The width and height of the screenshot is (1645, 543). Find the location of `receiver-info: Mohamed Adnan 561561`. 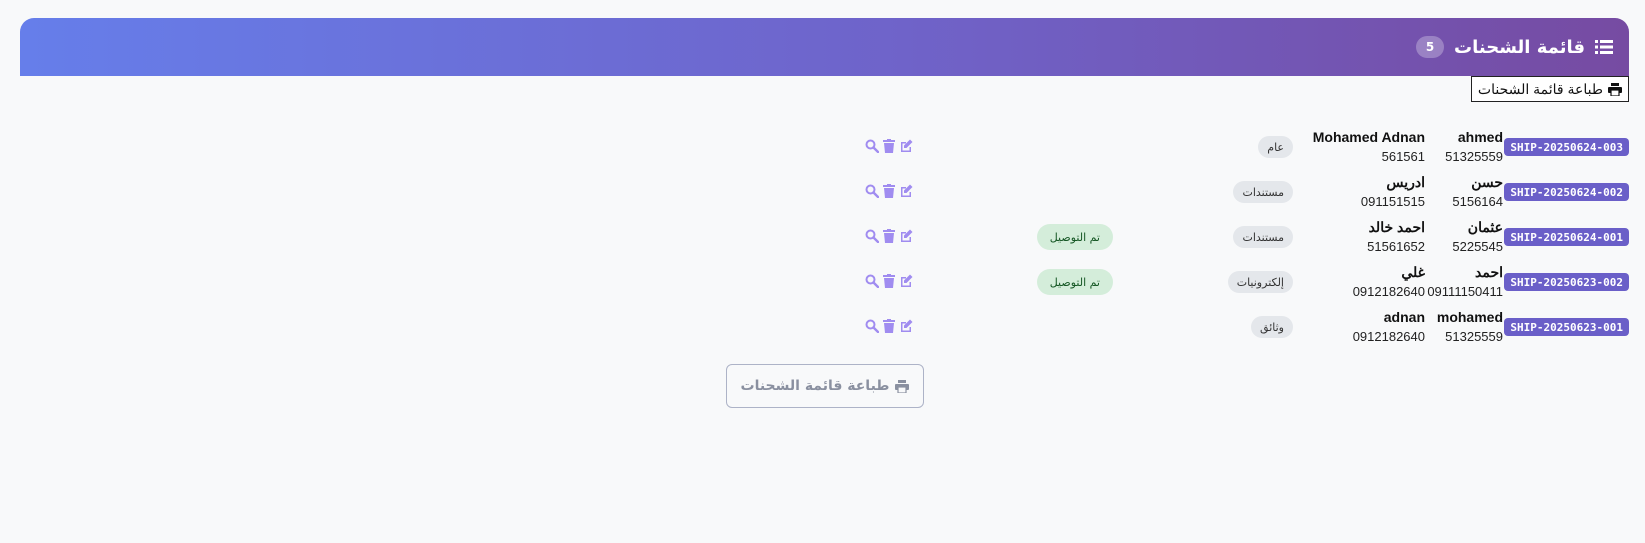

receiver-info: Mohamed Adnan 561561 is located at coordinates (1325, 147).